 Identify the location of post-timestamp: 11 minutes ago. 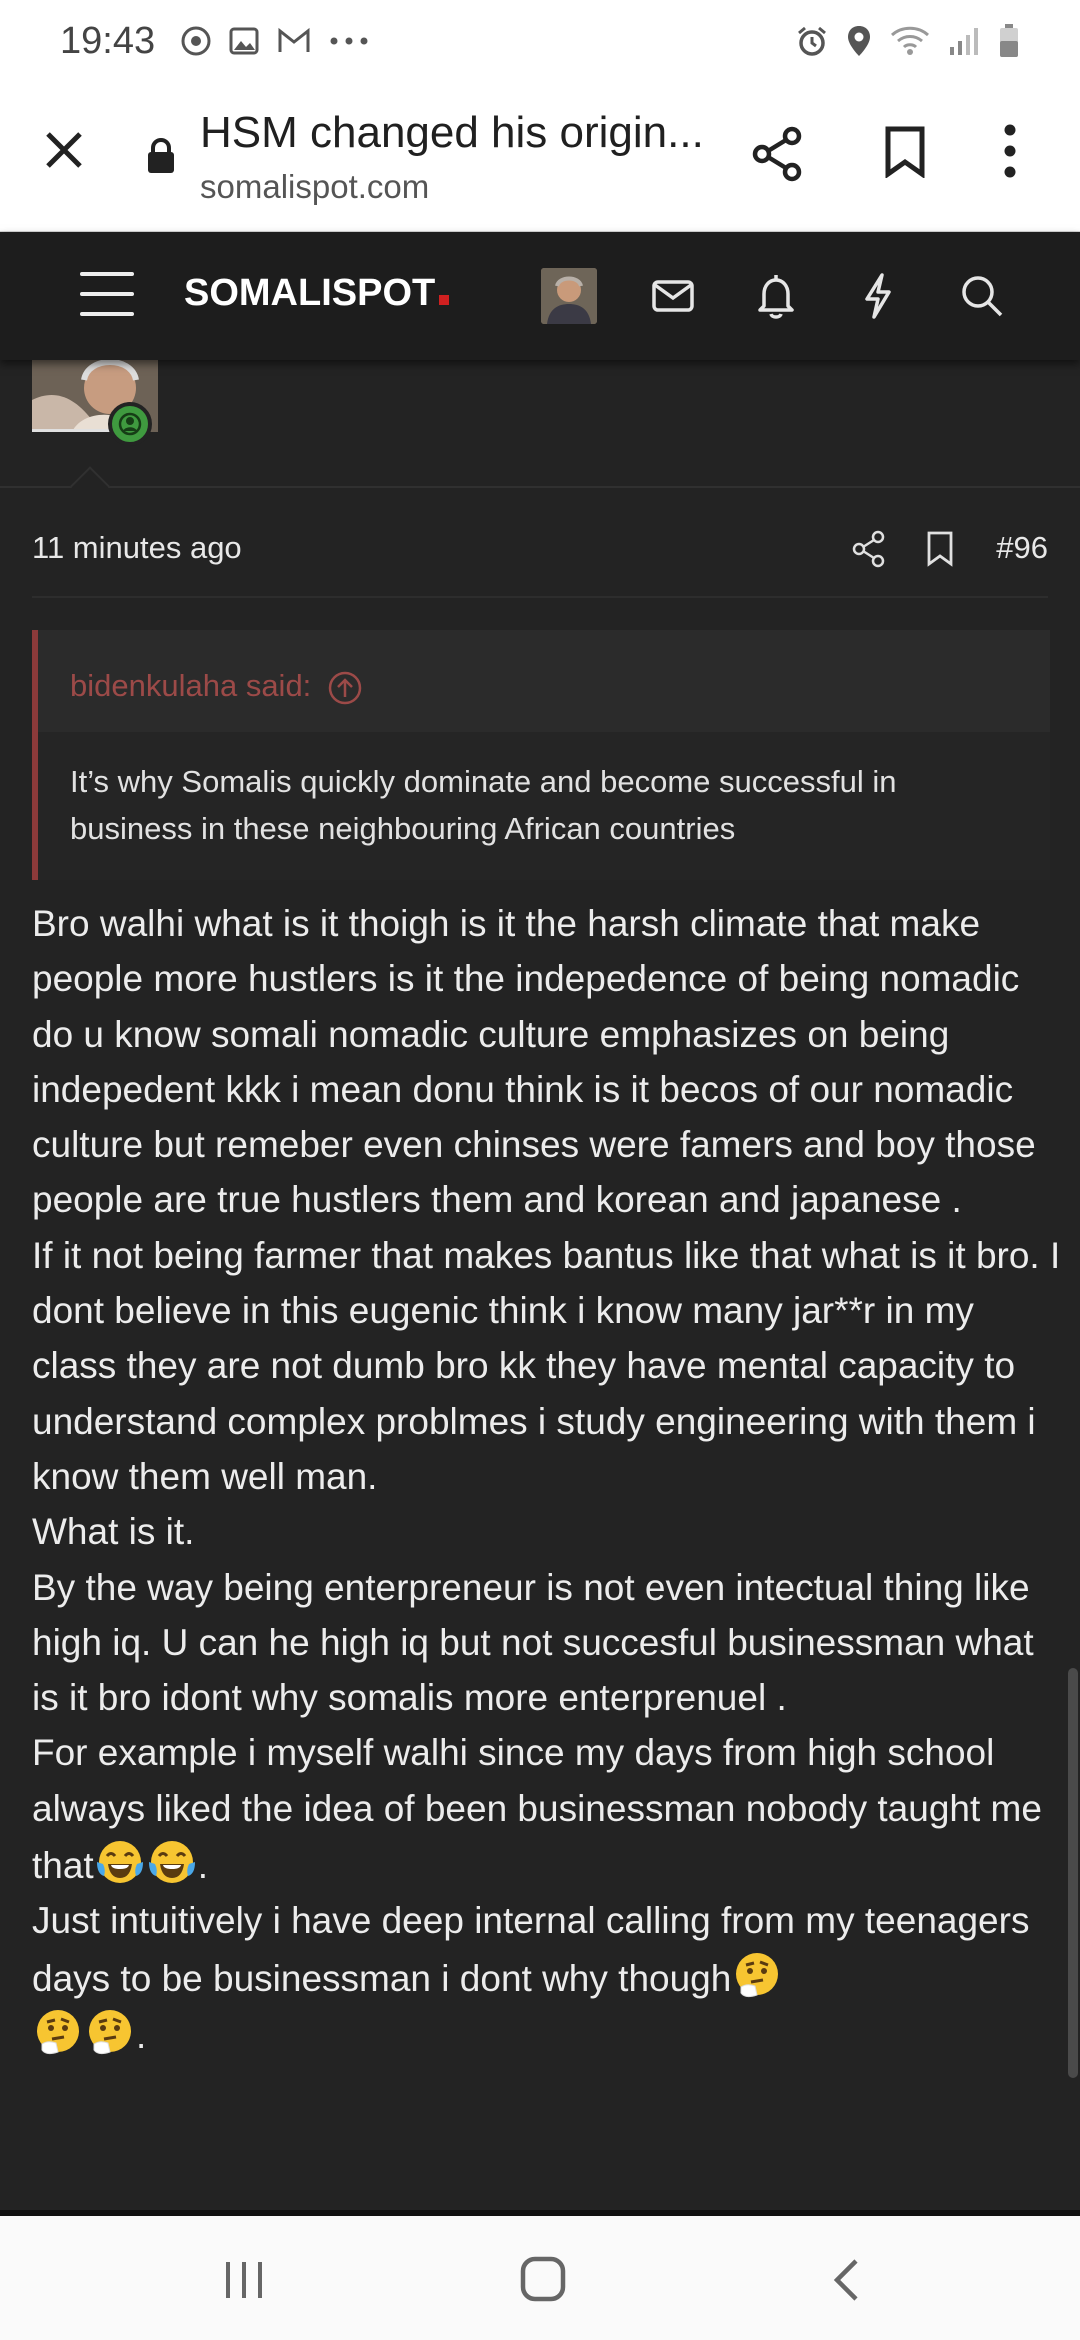
(137, 548).